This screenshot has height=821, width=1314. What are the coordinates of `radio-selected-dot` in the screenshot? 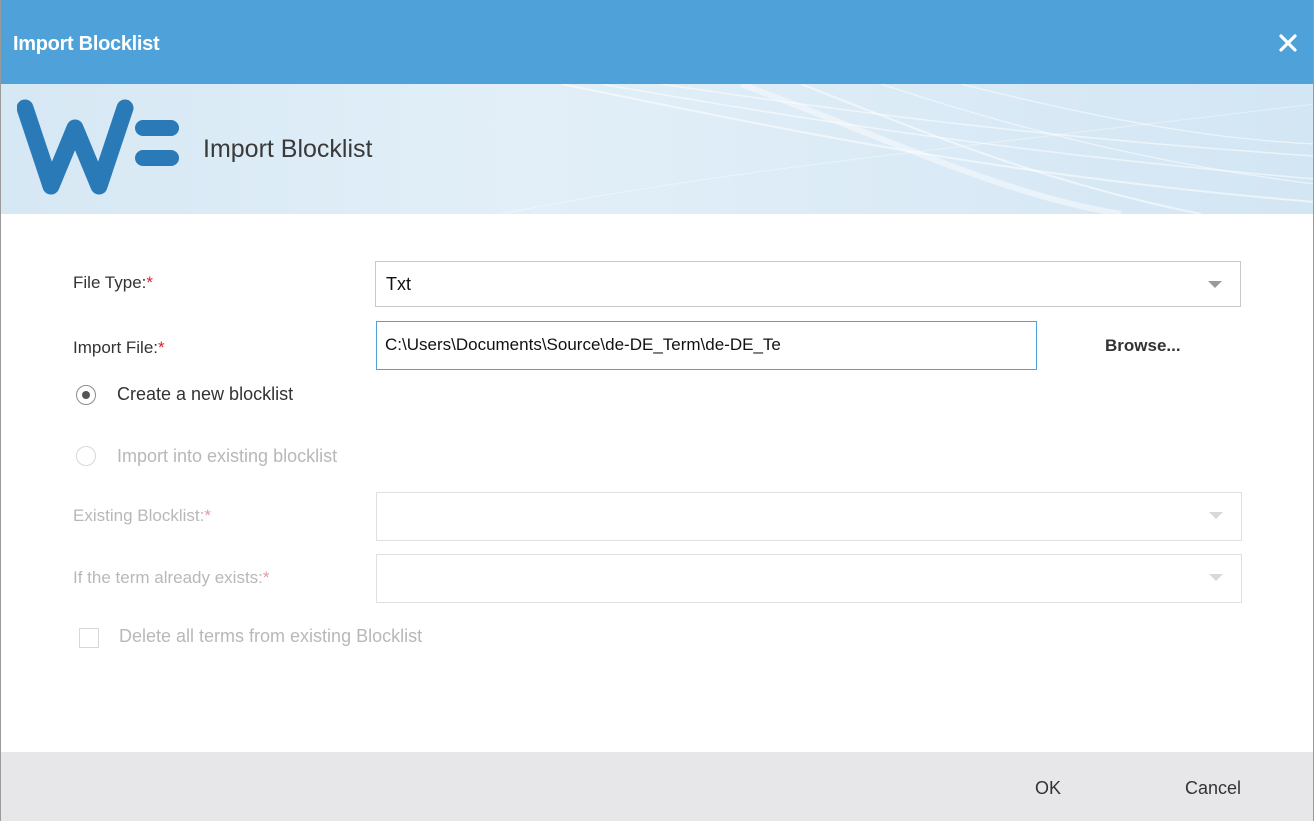 It's located at (86, 395).